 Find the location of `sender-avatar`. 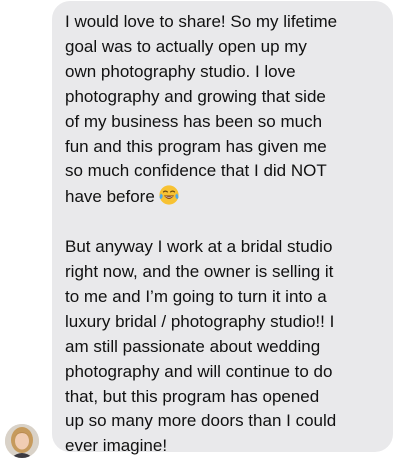

sender-avatar is located at coordinates (22, 441).